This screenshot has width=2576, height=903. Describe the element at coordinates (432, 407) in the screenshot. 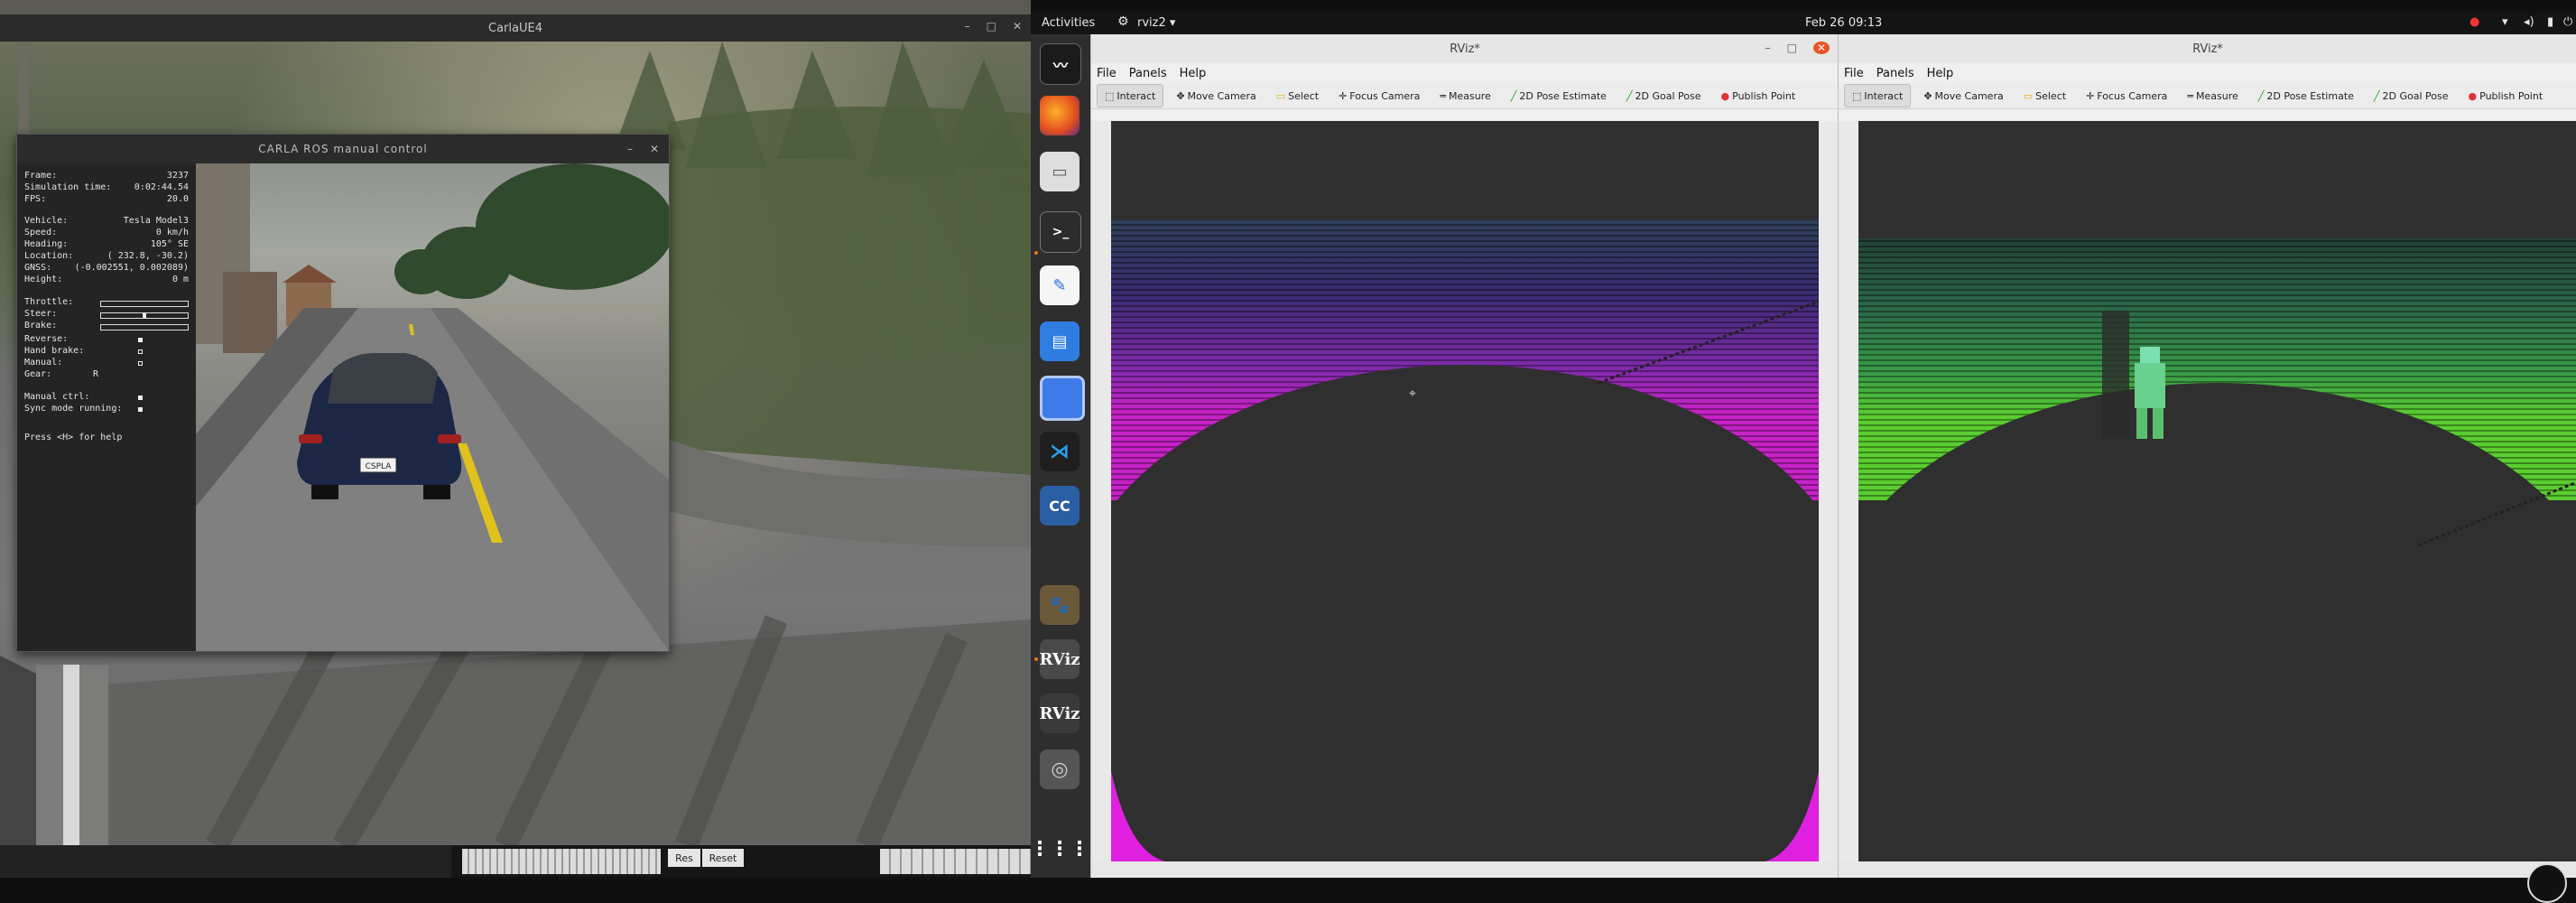

I see `camera-view: CSPLA` at that location.